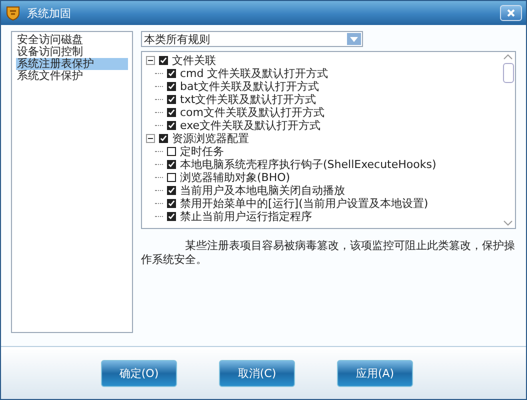 The height and width of the screenshot is (400, 527). I want to click on category-item: 设备访问控制, so click(72, 52).